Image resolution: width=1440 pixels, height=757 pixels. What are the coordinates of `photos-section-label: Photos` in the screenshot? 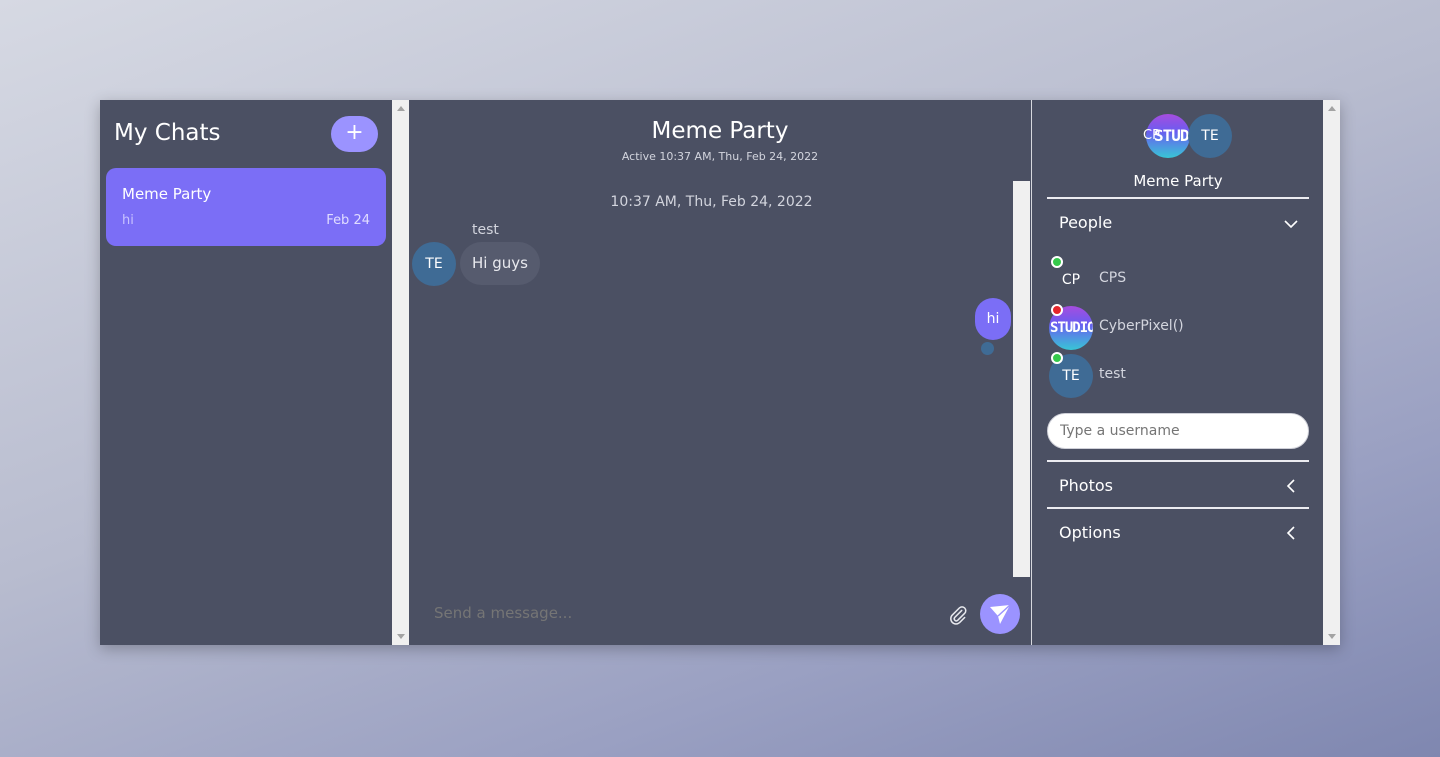 It's located at (1086, 485).